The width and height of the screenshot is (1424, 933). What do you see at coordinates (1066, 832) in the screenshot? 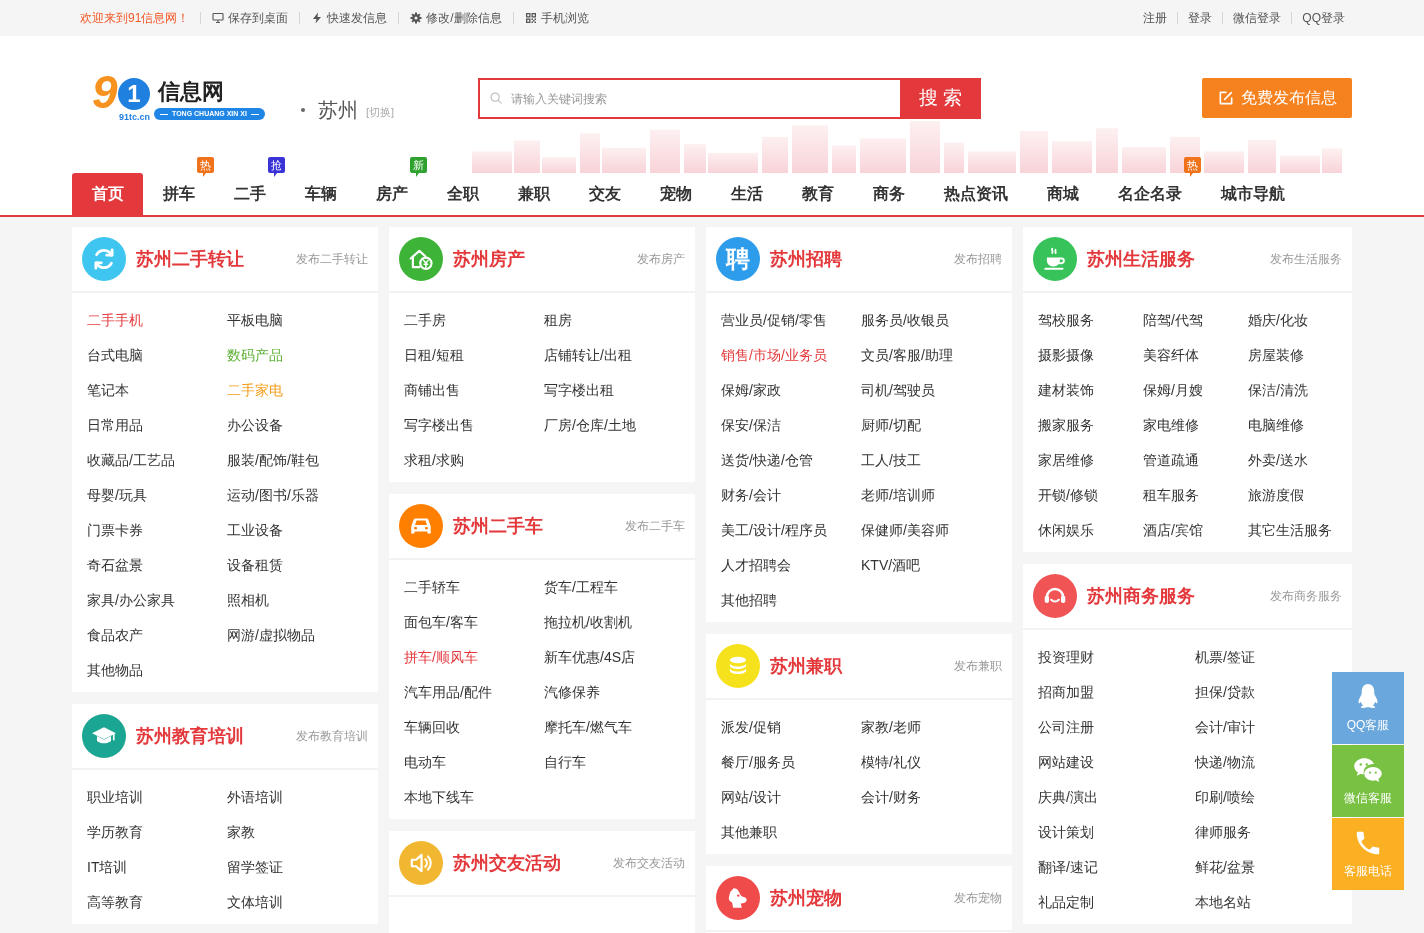
I see `category-link: 设计策划` at bounding box center [1066, 832].